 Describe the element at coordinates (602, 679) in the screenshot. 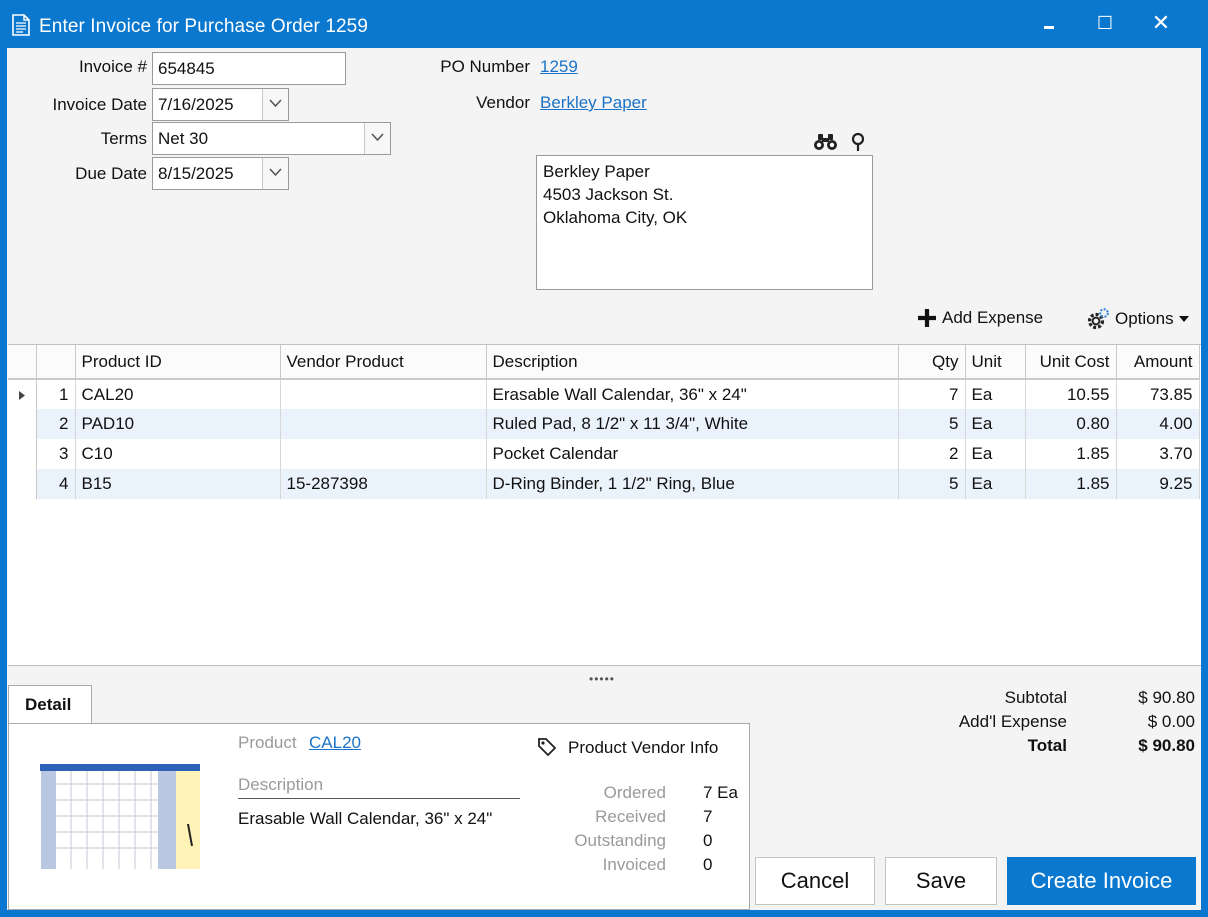

I see `splitter-handle: •••••` at that location.